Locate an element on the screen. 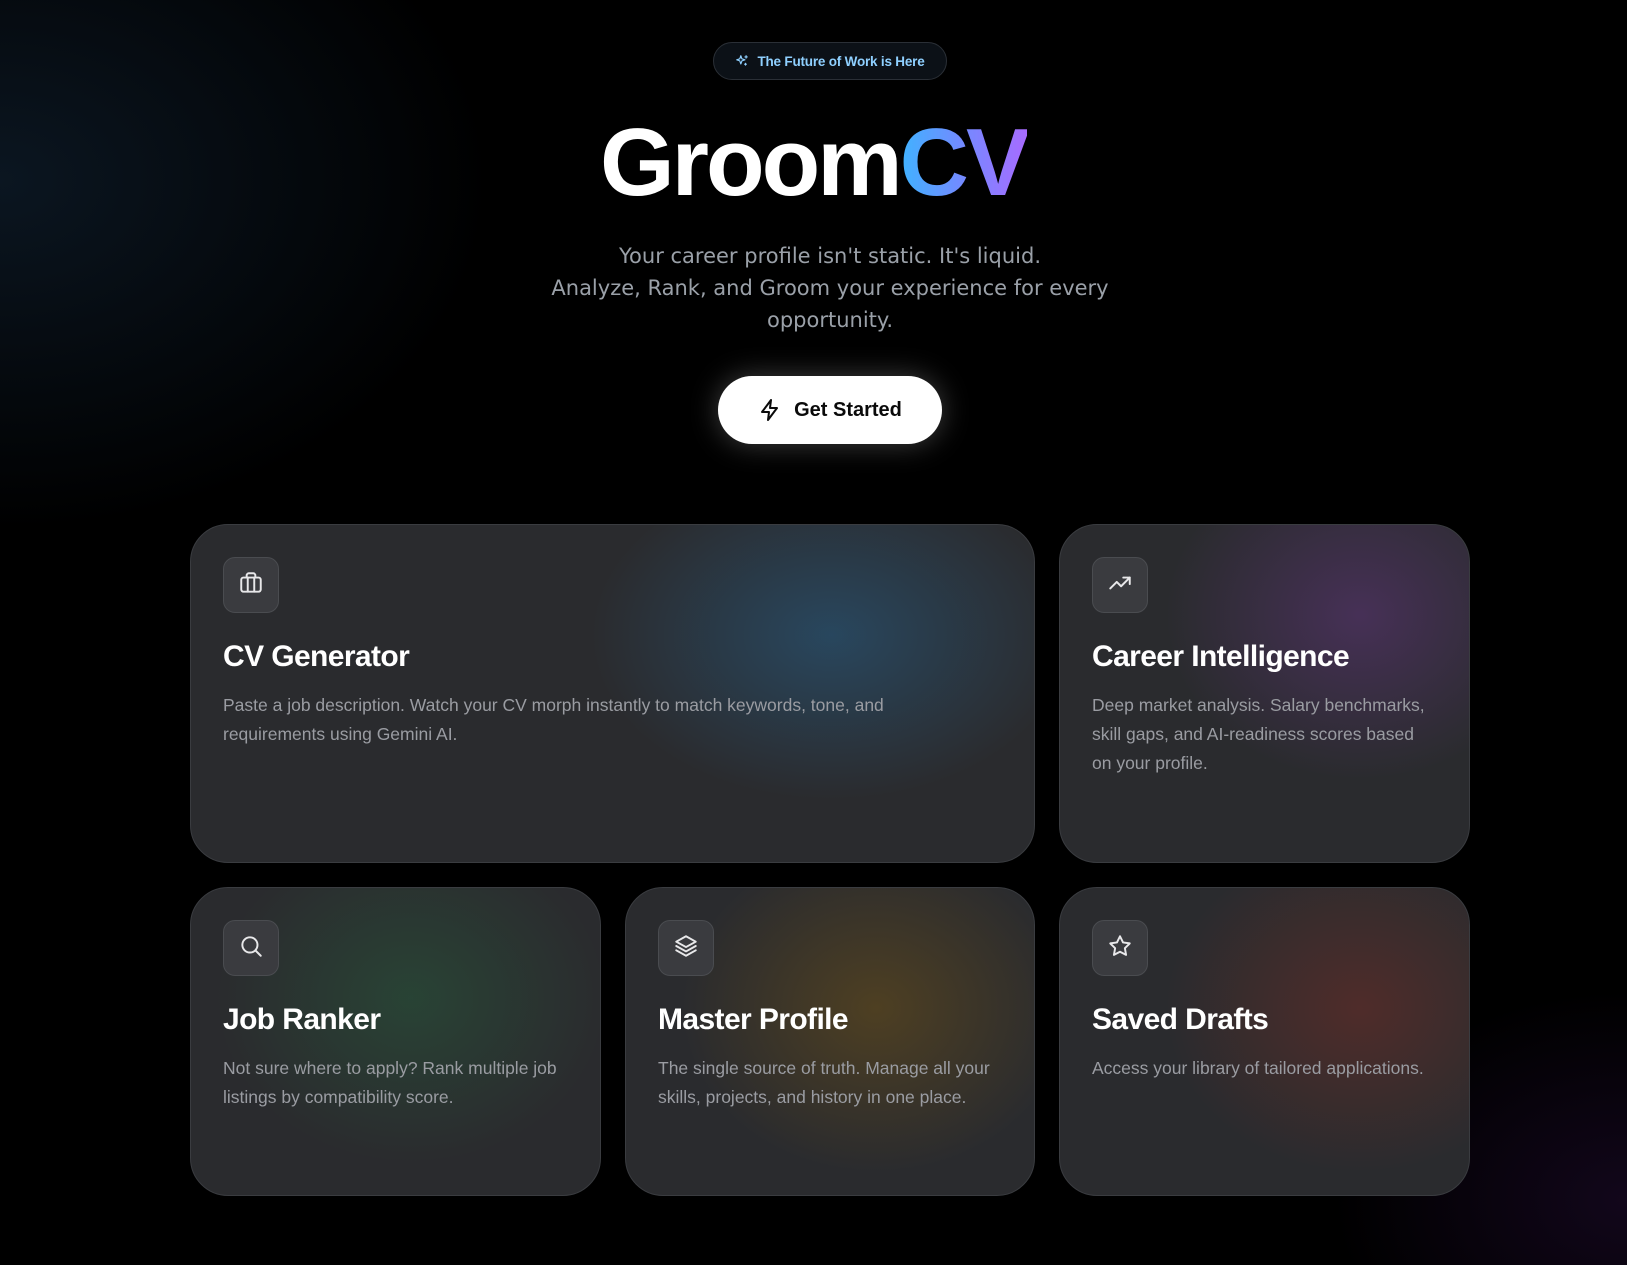 The width and height of the screenshot is (1627, 1265). title-part-cv: CV is located at coordinates (964, 162).